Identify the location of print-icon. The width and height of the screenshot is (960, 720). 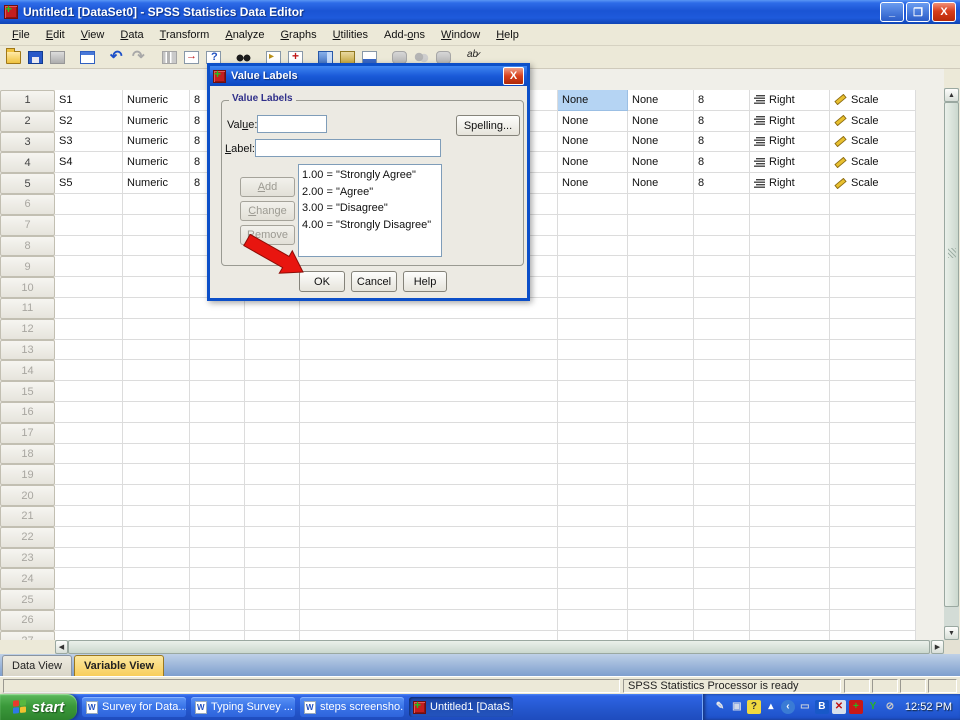
(57, 57).